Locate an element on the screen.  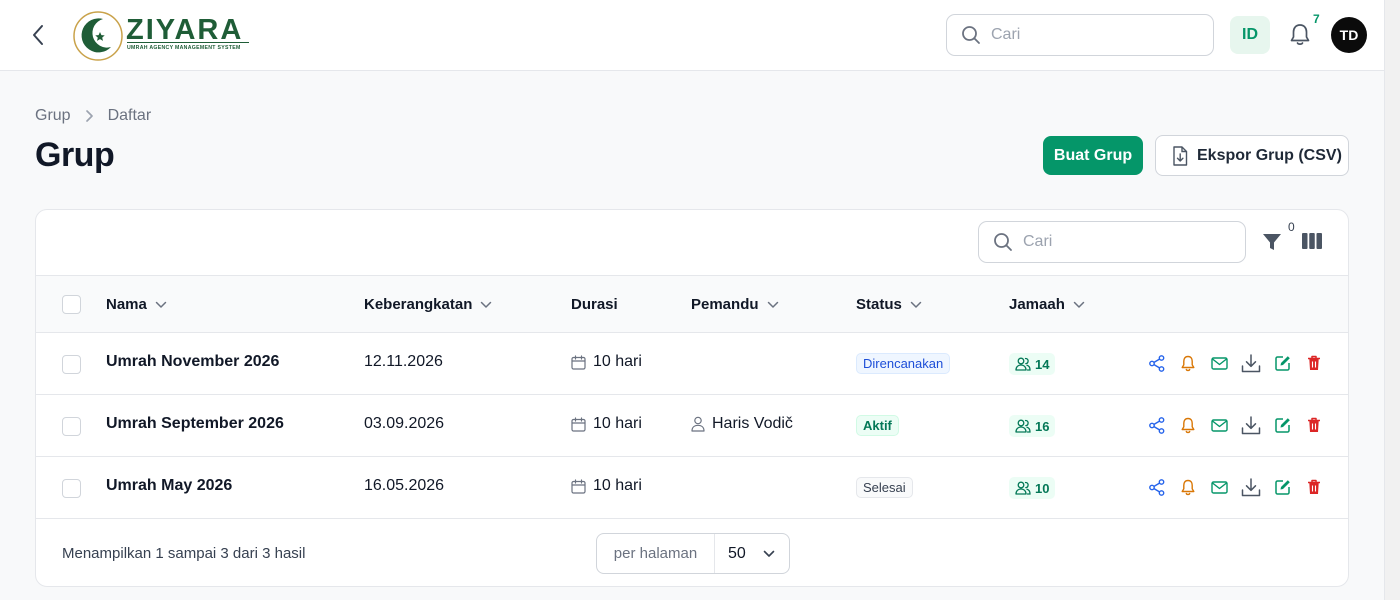
language-switcher: ID is located at coordinates (1250, 35).